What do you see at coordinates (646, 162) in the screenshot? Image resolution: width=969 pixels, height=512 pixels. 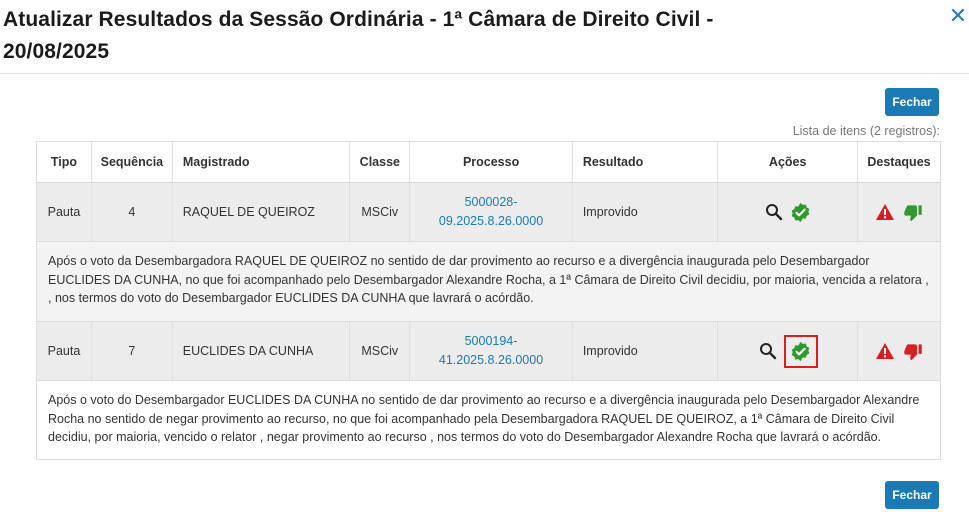 I see `header-resultado: Resultado` at bounding box center [646, 162].